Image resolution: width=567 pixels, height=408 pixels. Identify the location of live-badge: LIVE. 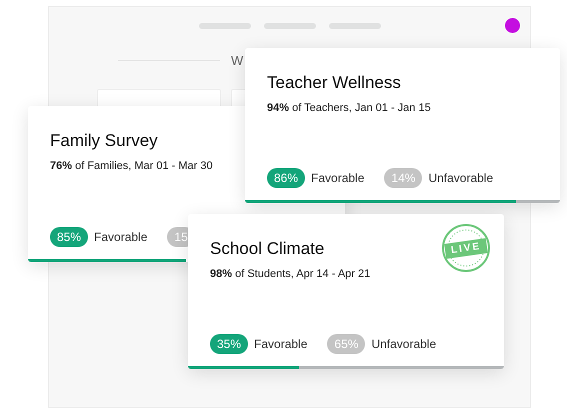
(466, 248).